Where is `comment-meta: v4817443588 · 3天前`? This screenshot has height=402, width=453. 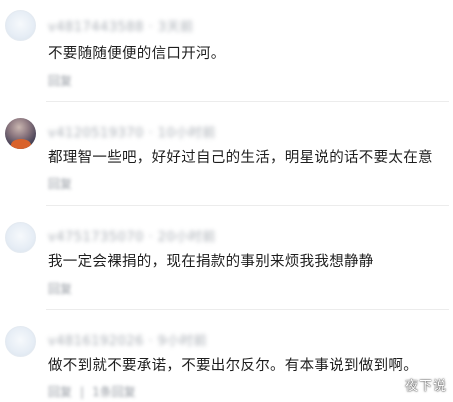
comment-meta: v4817443588 · 3天前 is located at coordinates (121, 27).